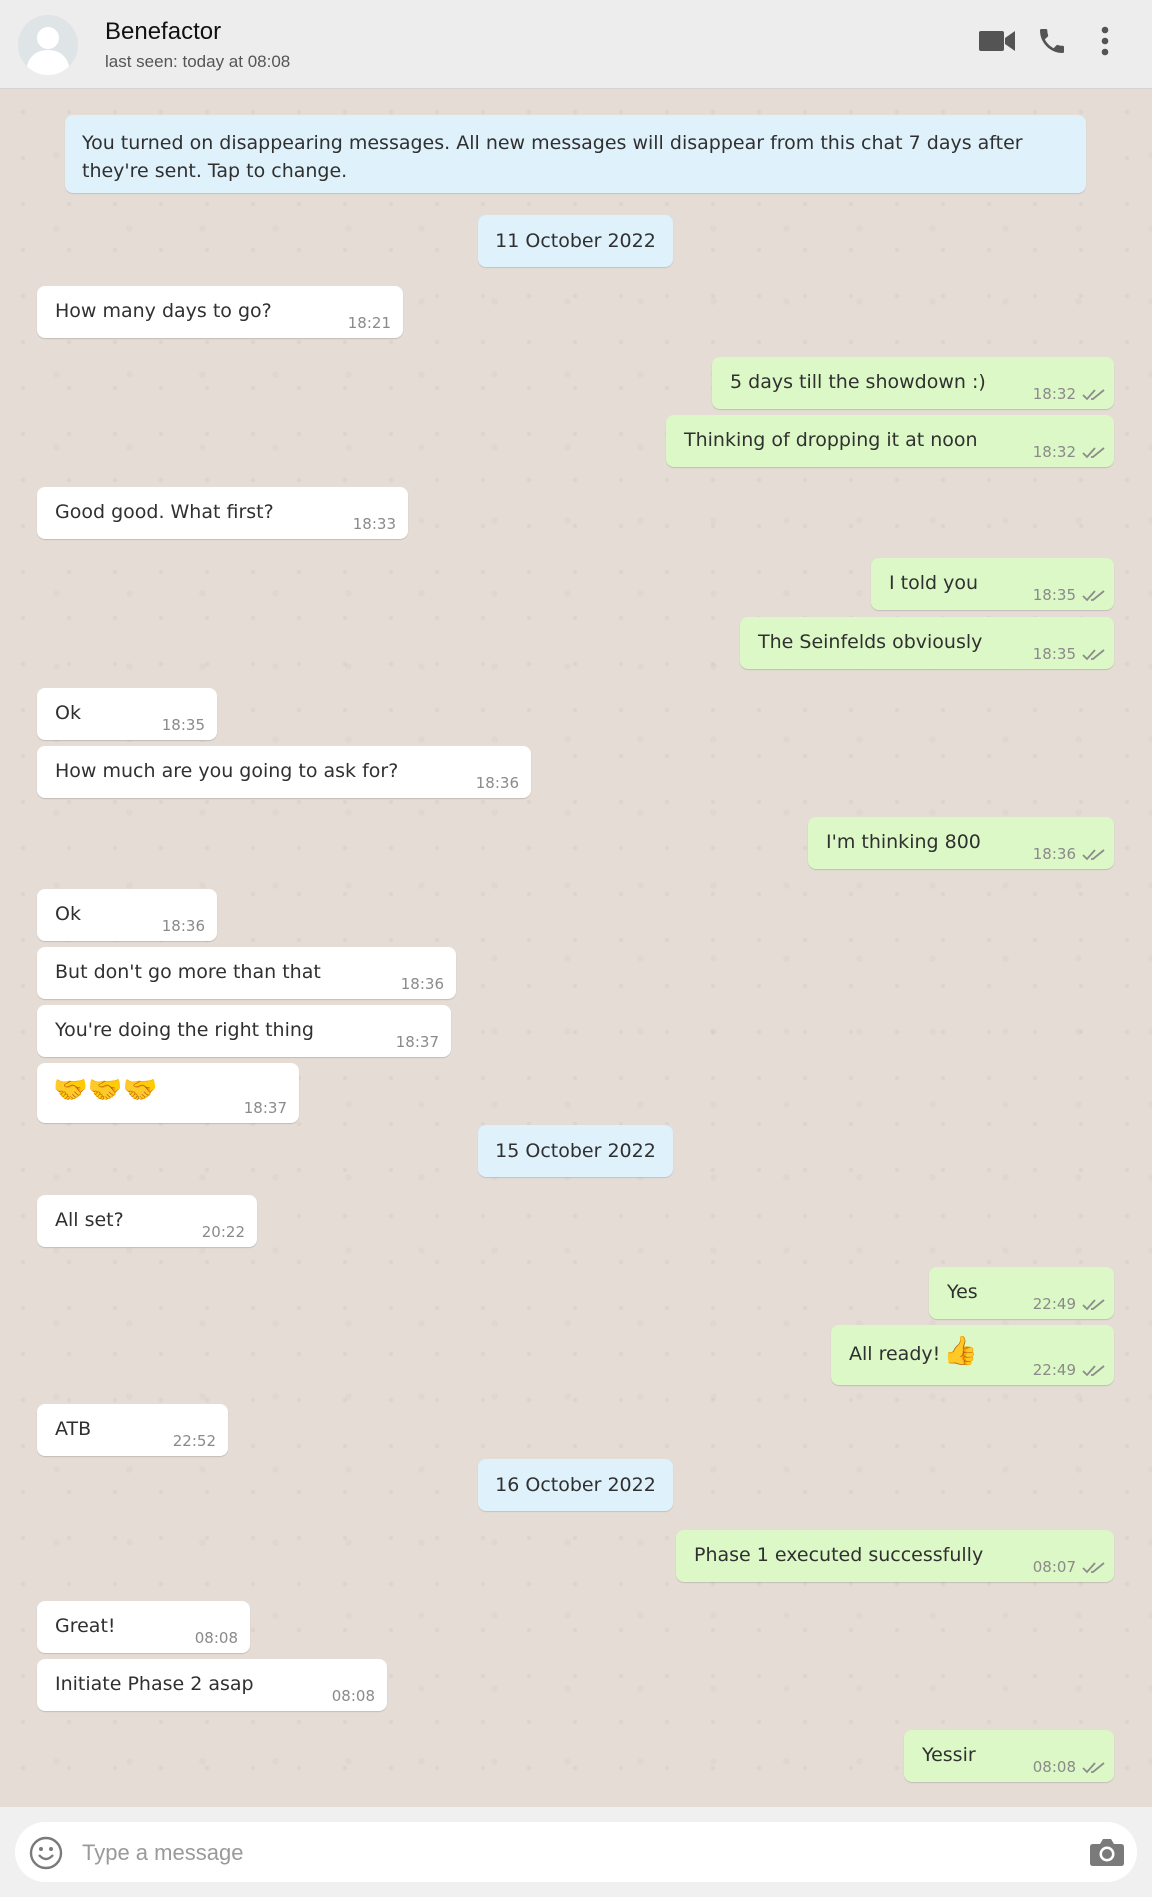  What do you see at coordinates (1009, 1756) in the screenshot?
I see `message-outgoing: Yessir 08:08` at bounding box center [1009, 1756].